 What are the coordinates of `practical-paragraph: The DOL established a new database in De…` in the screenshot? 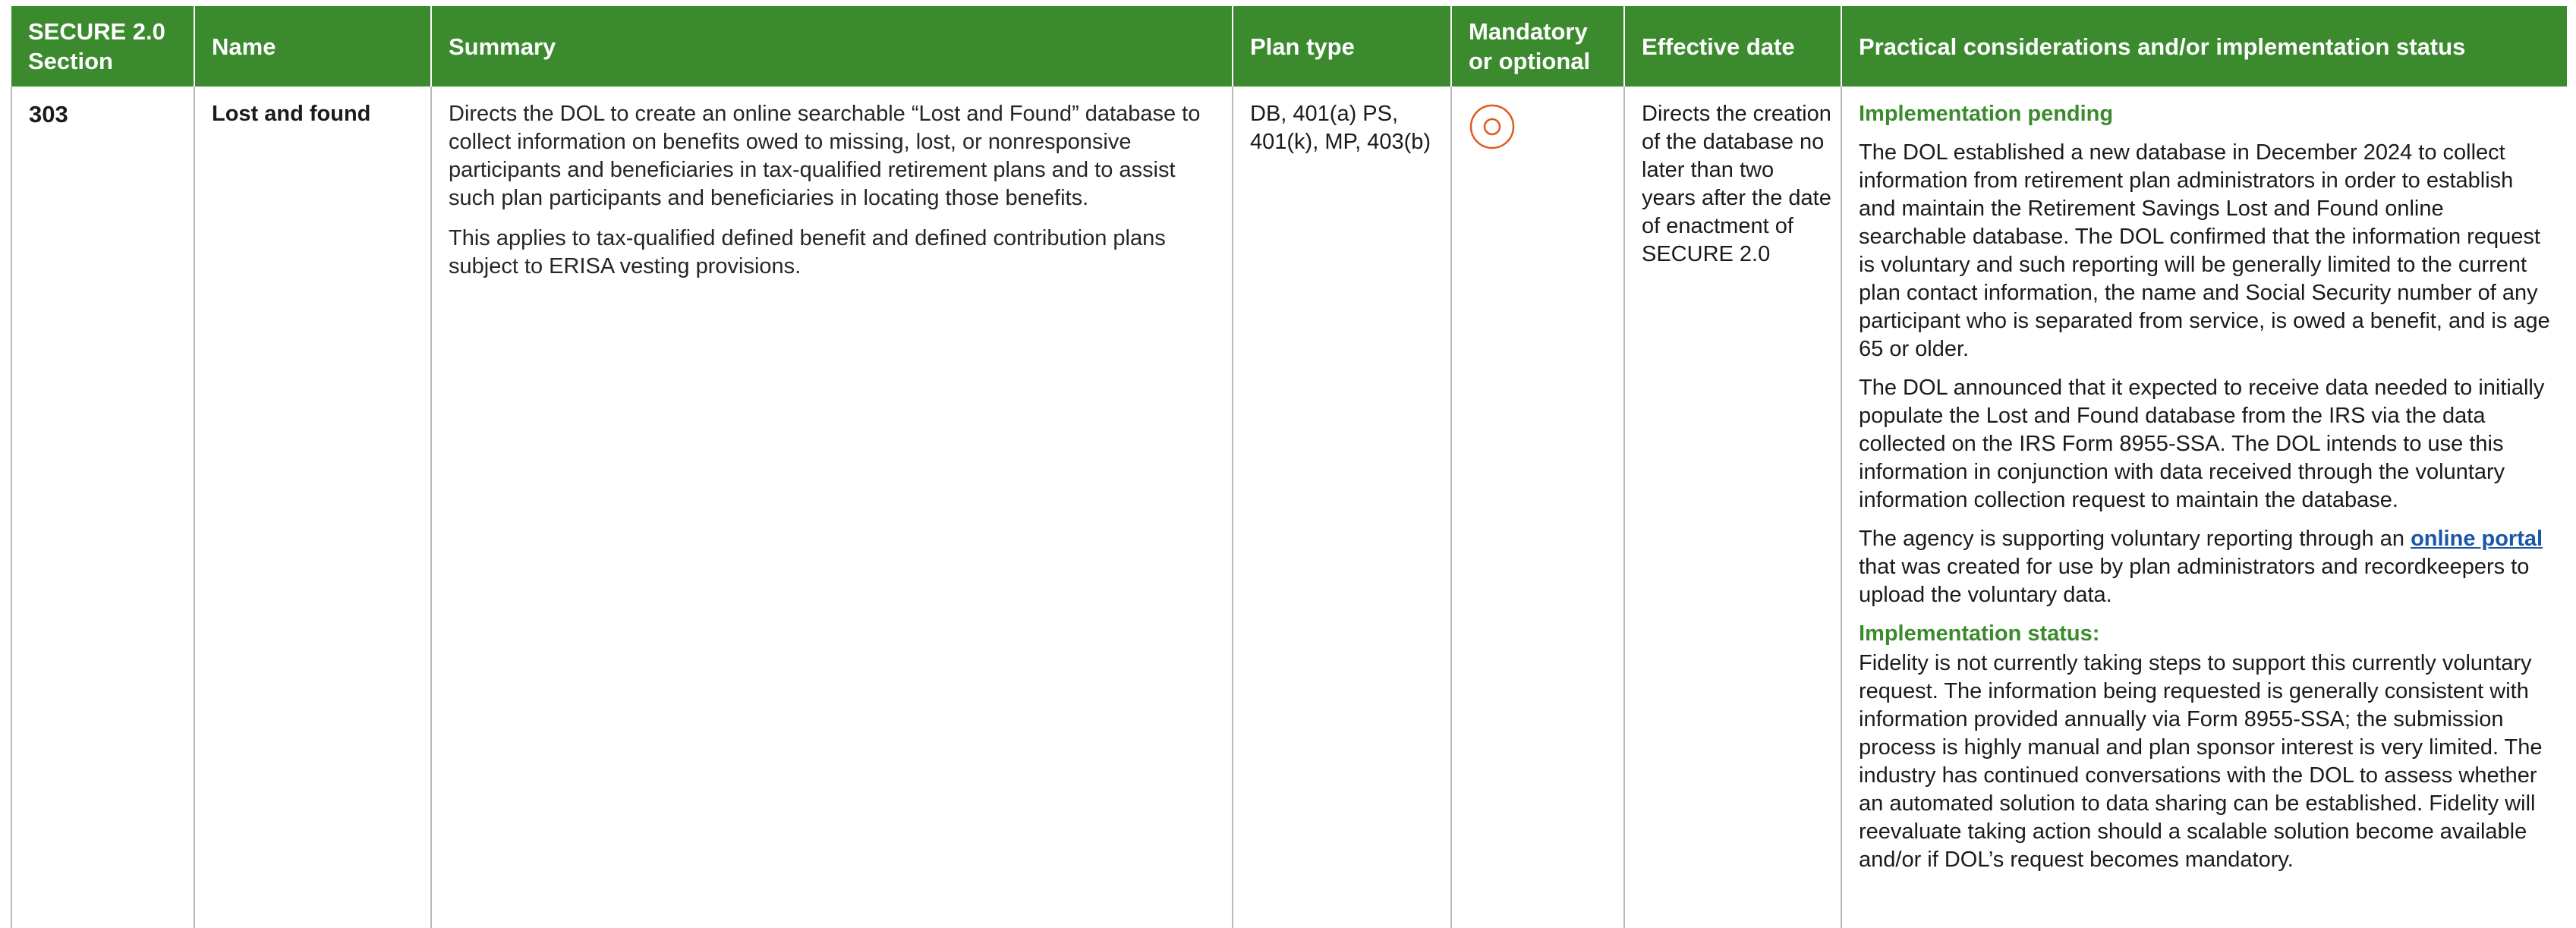 It's located at (2204, 250).